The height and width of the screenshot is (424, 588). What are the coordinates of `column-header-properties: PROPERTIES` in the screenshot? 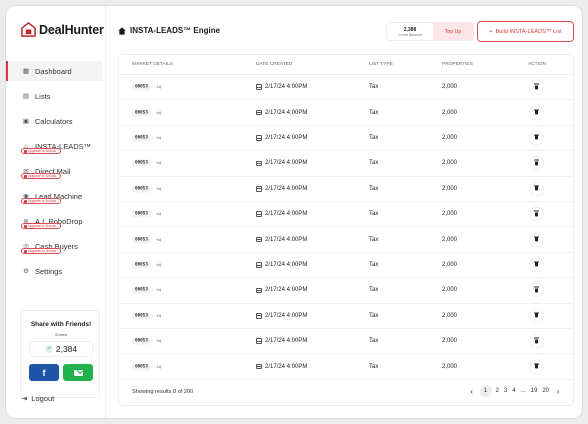 It's located at (457, 64).